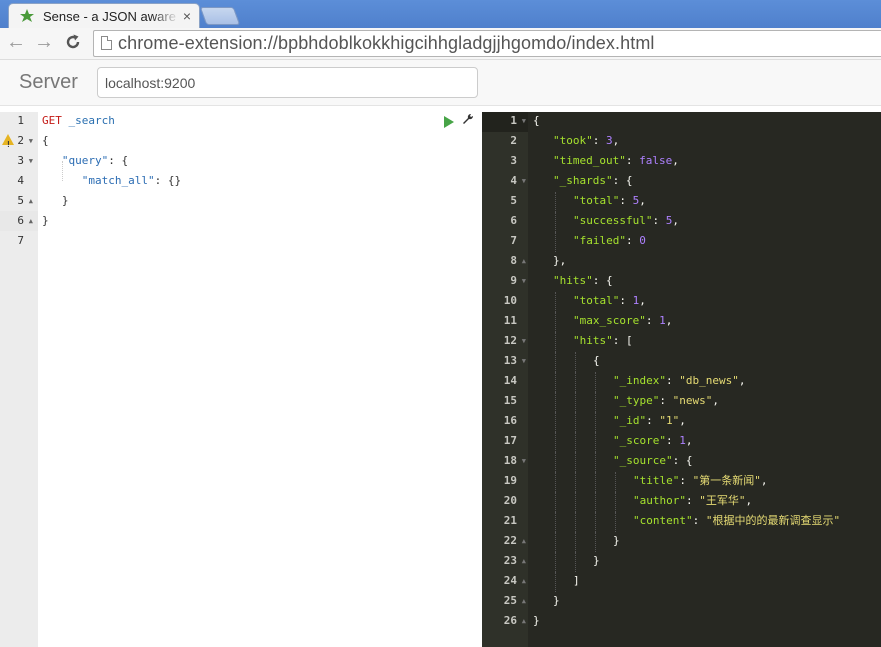 Image resolution: width=881 pixels, height=647 pixels. Describe the element at coordinates (510, 320) in the screenshot. I see `gutter-line: 11` at that location.